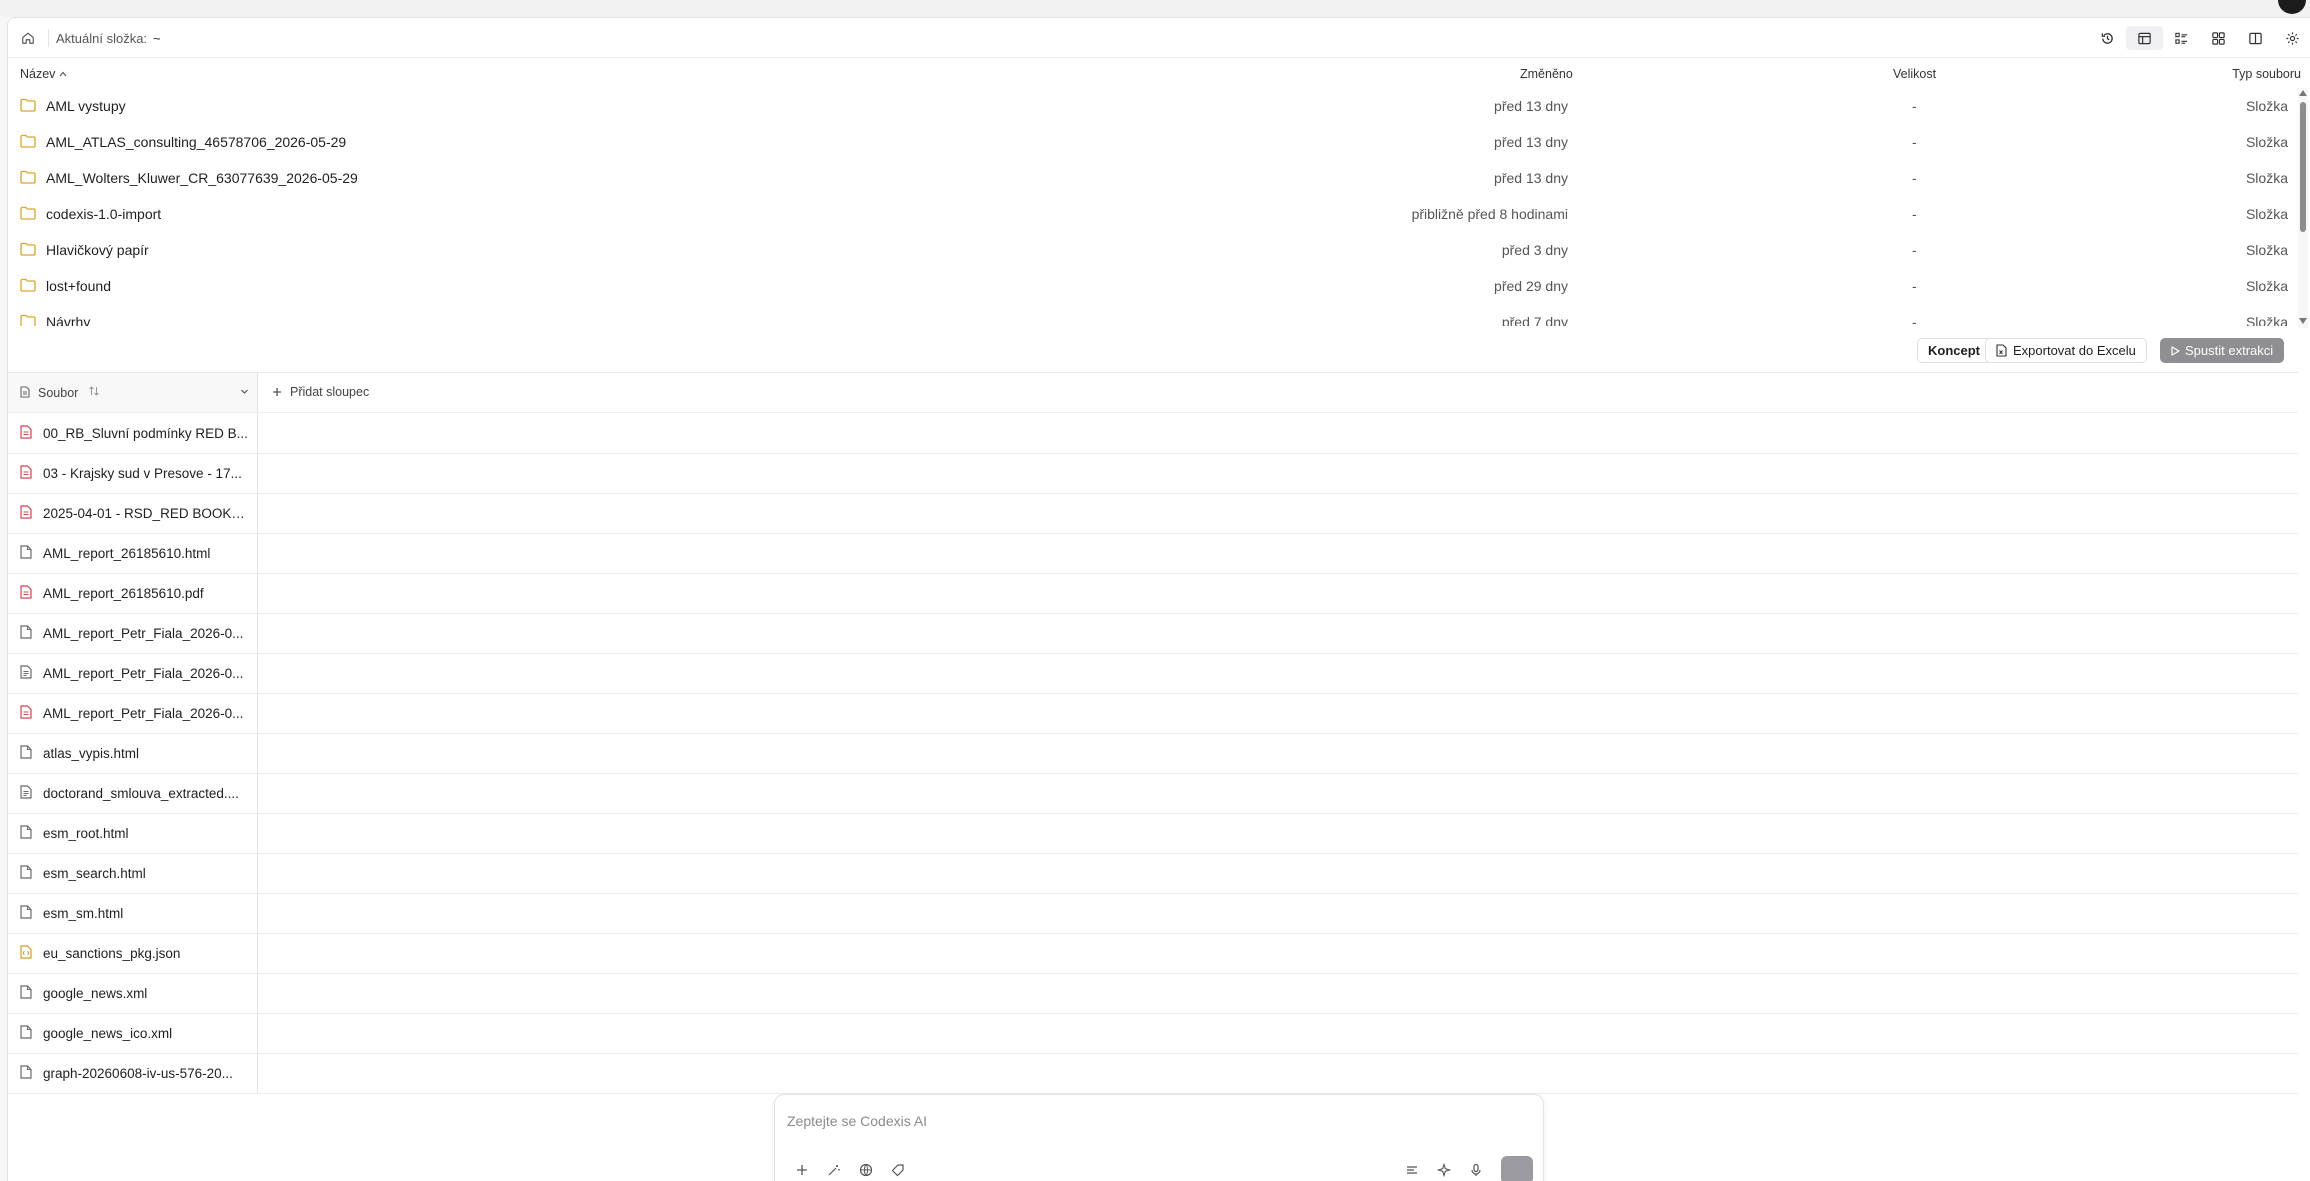  What do you see at coordinates (320, 392) in the screenshot?
I see `add-column-button: Přidat sloupec` at bounding box center [320, 392].